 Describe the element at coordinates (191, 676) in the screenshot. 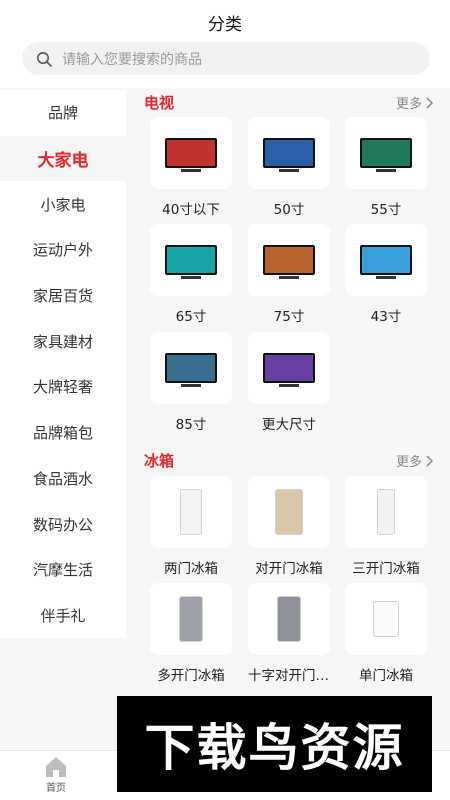

I see `item-label: 多开门冰箱` at that location.